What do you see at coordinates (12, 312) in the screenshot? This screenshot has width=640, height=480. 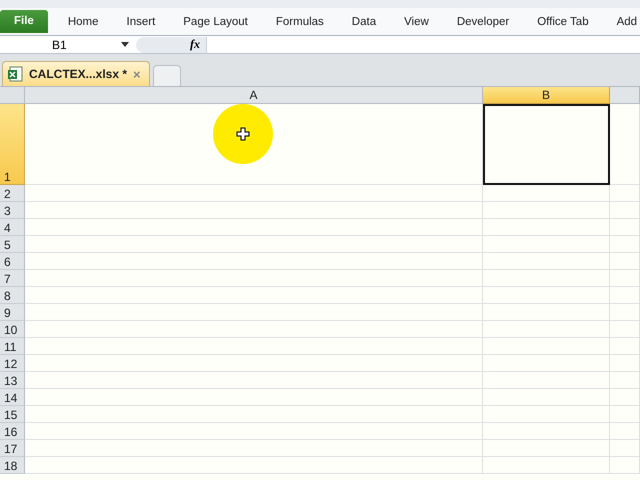 I see `row-header: 9` at bounding box center [12, 312].